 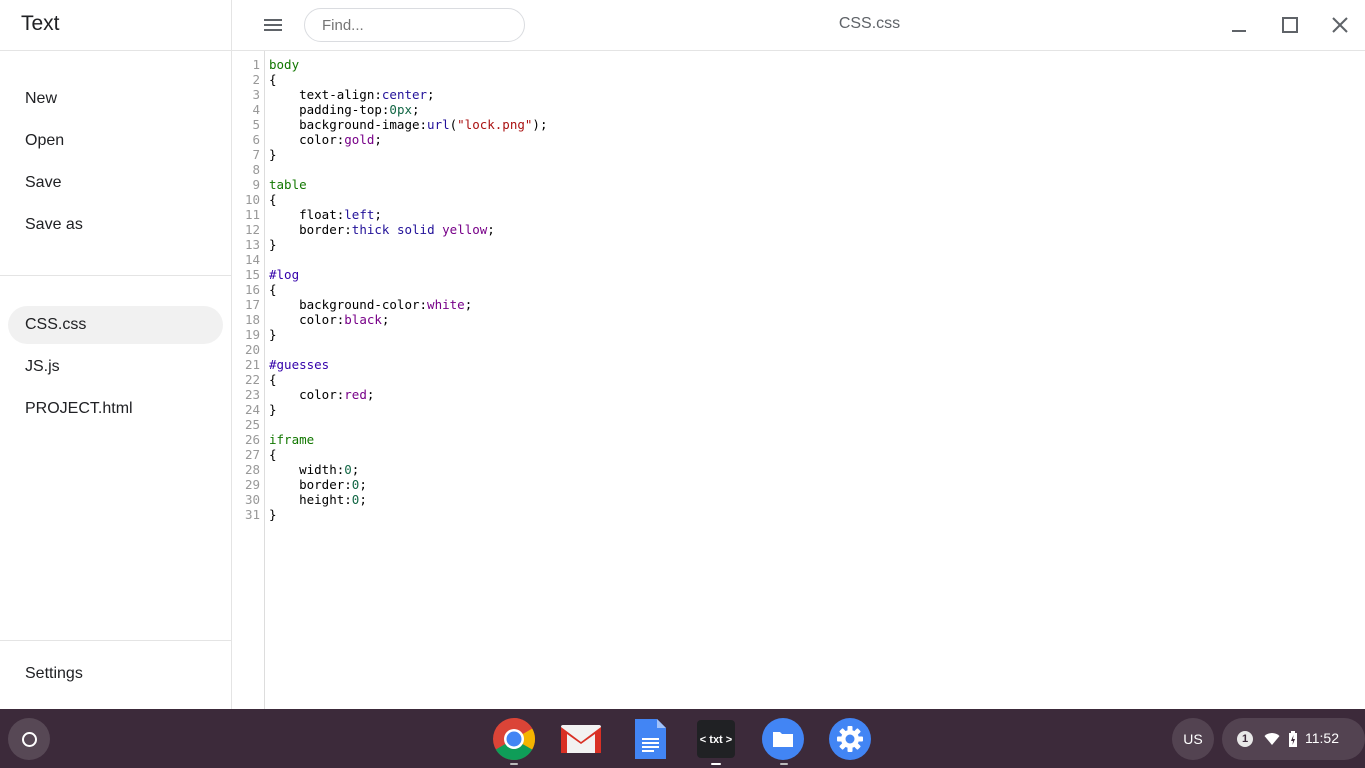 I want to click on open-file-button: Open, so click(x=115, y=141).